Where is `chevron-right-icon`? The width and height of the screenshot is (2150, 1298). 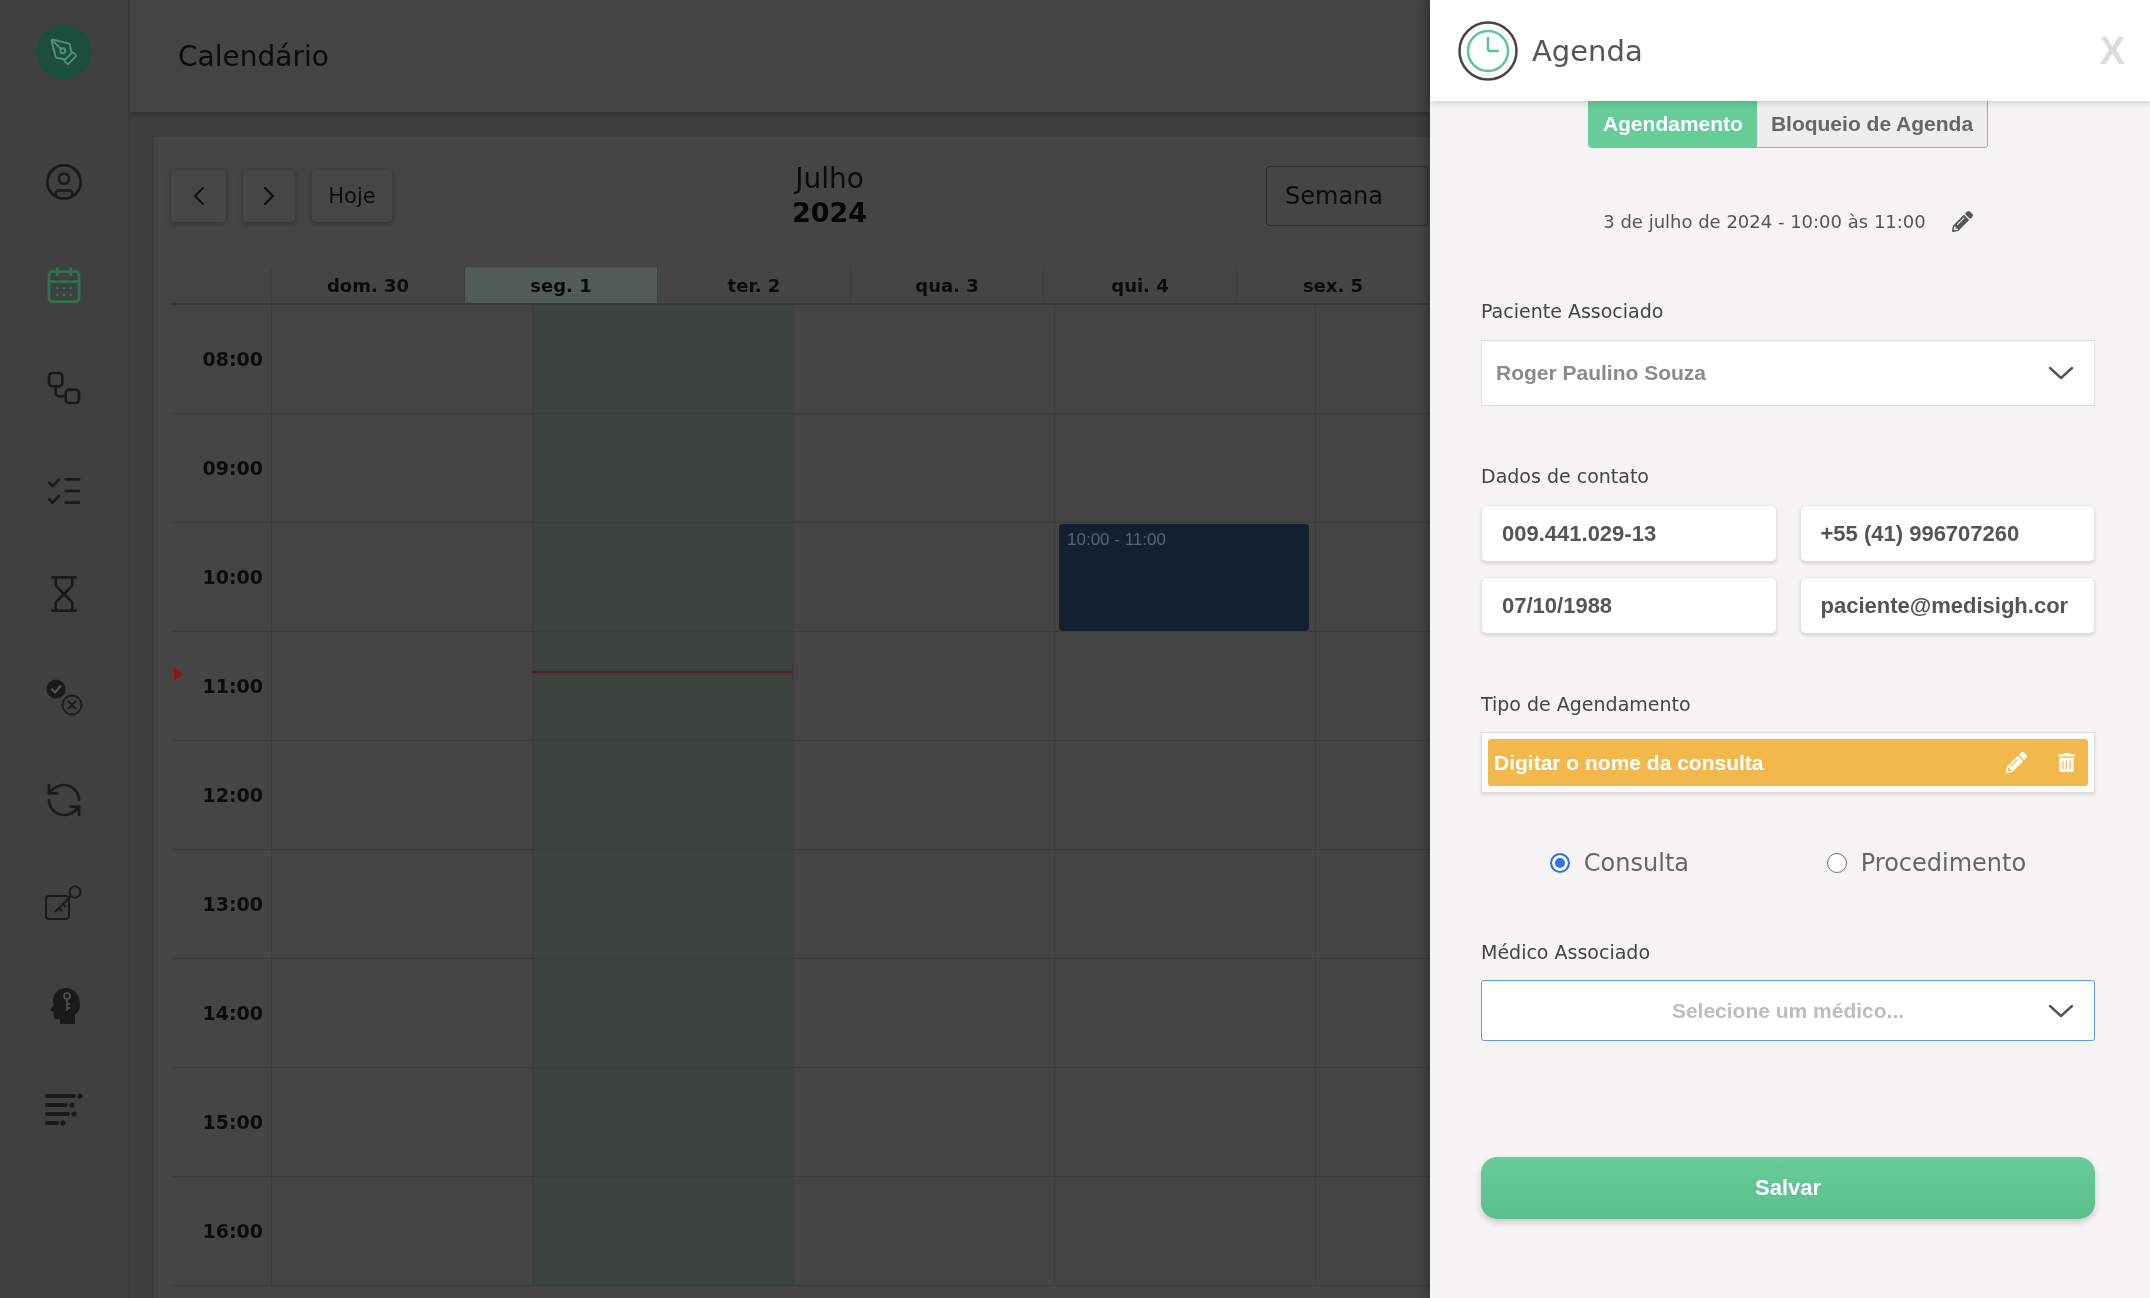
chevron-right-icon is located at coordinates (269, 196).